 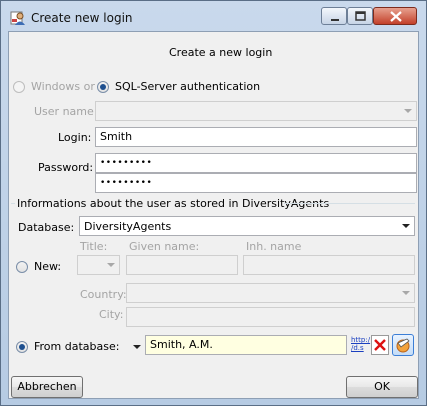 What do you see at coordinates (19, 87) in the screenshot?
I see `windows-auth-radio` at bounding box center [19, 87].